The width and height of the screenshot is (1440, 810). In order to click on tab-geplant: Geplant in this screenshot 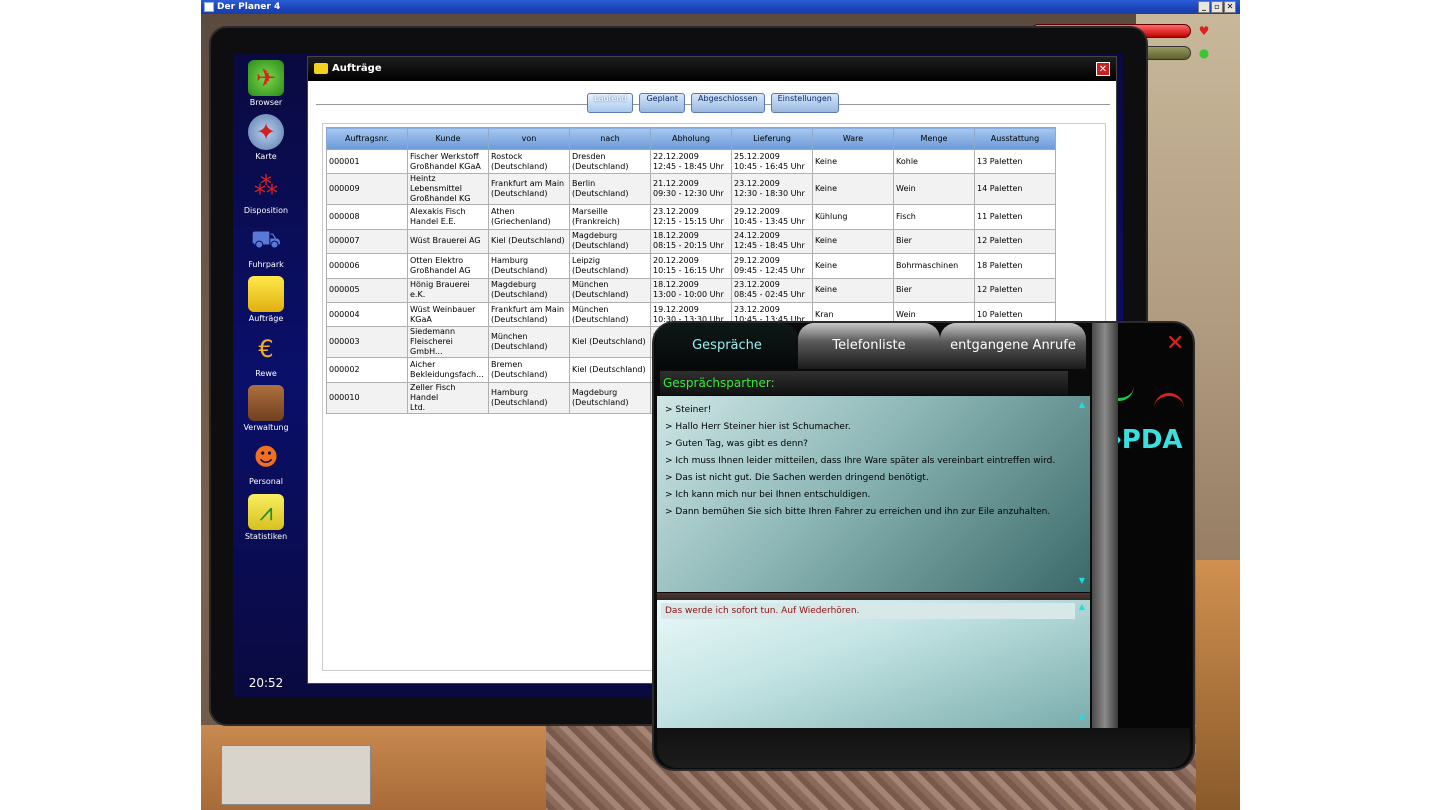, I will do `click(662, 103)`.